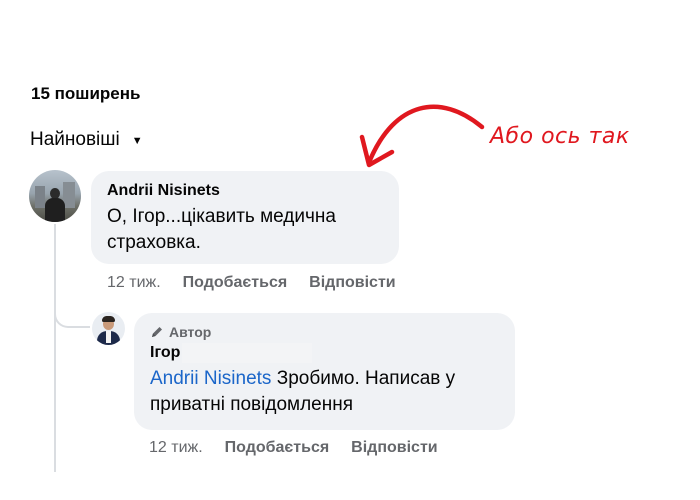  Describe the element at coordinates (324, 332) in the screenshot. I see `author-badge: Автор` at that location.